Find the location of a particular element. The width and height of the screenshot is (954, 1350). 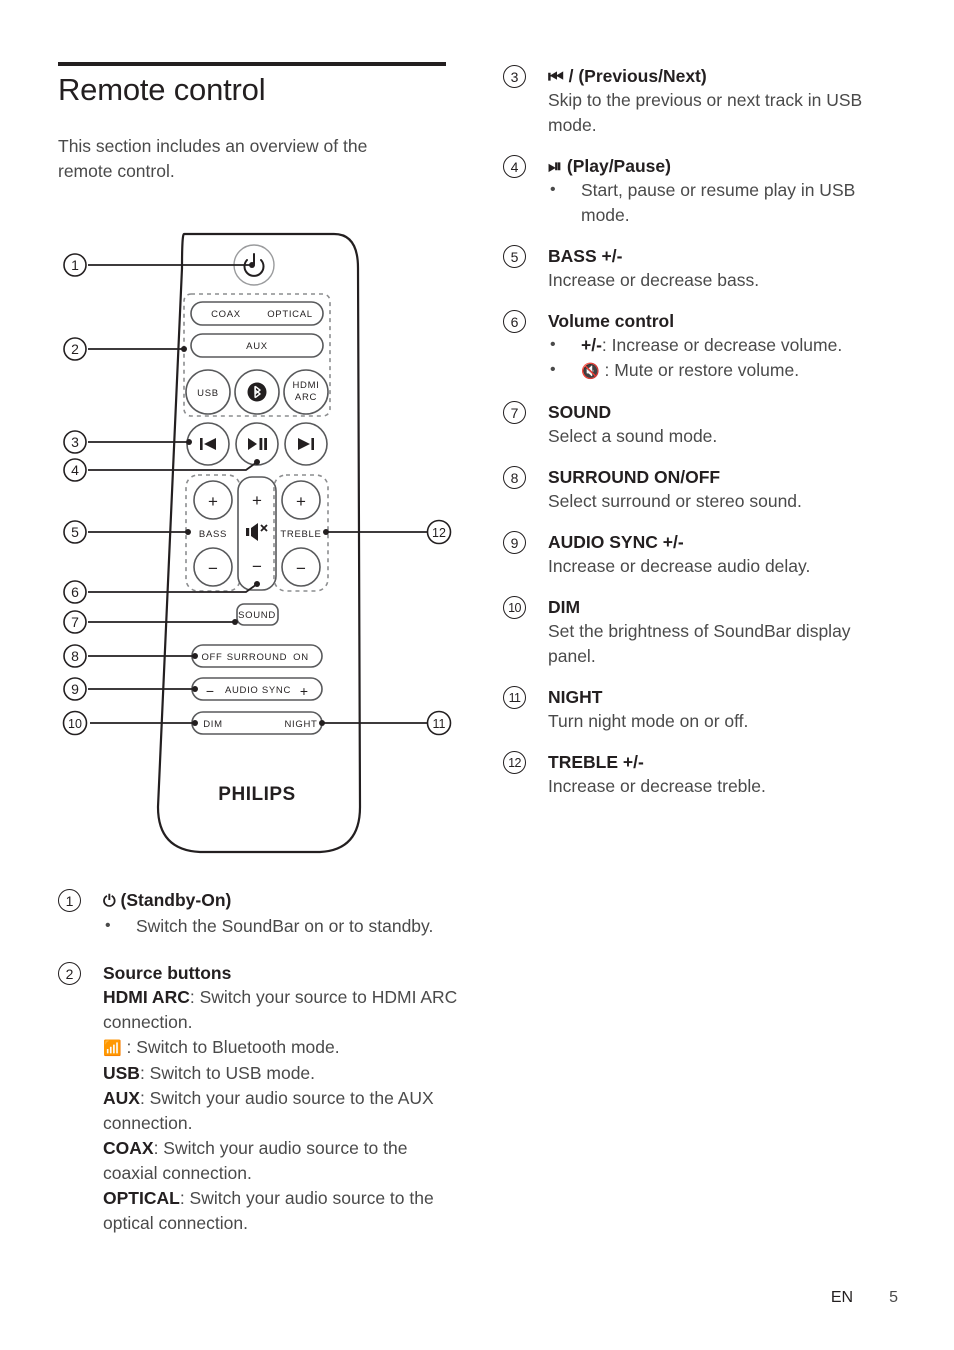

page-title: Remote control is located at coordinates (162, 89).